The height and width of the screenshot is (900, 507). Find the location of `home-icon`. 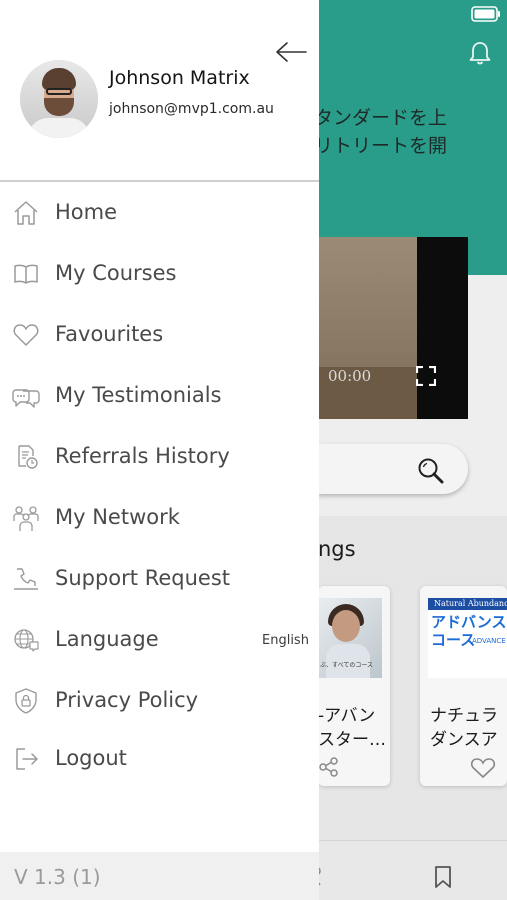

home-icon is located at coordinates (26, 213).